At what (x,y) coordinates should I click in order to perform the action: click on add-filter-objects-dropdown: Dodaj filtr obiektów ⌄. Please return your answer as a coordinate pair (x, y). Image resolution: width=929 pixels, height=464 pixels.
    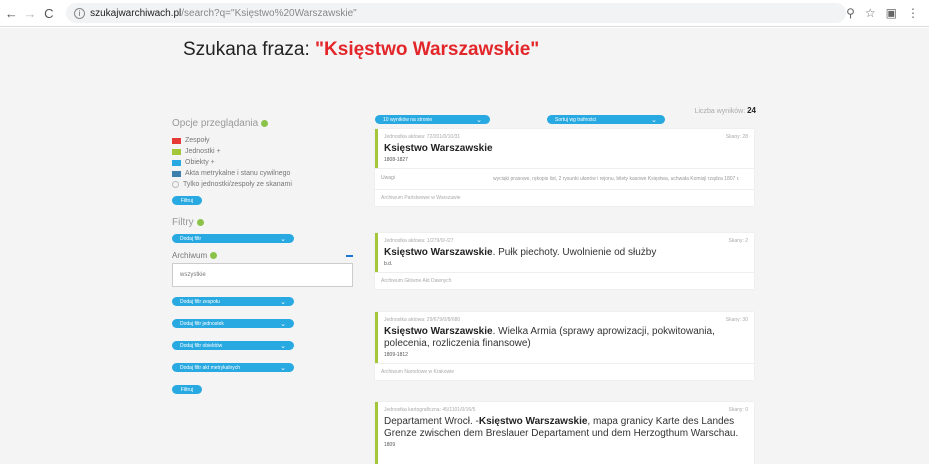
    Looking at the image, I should click on (233, 345).